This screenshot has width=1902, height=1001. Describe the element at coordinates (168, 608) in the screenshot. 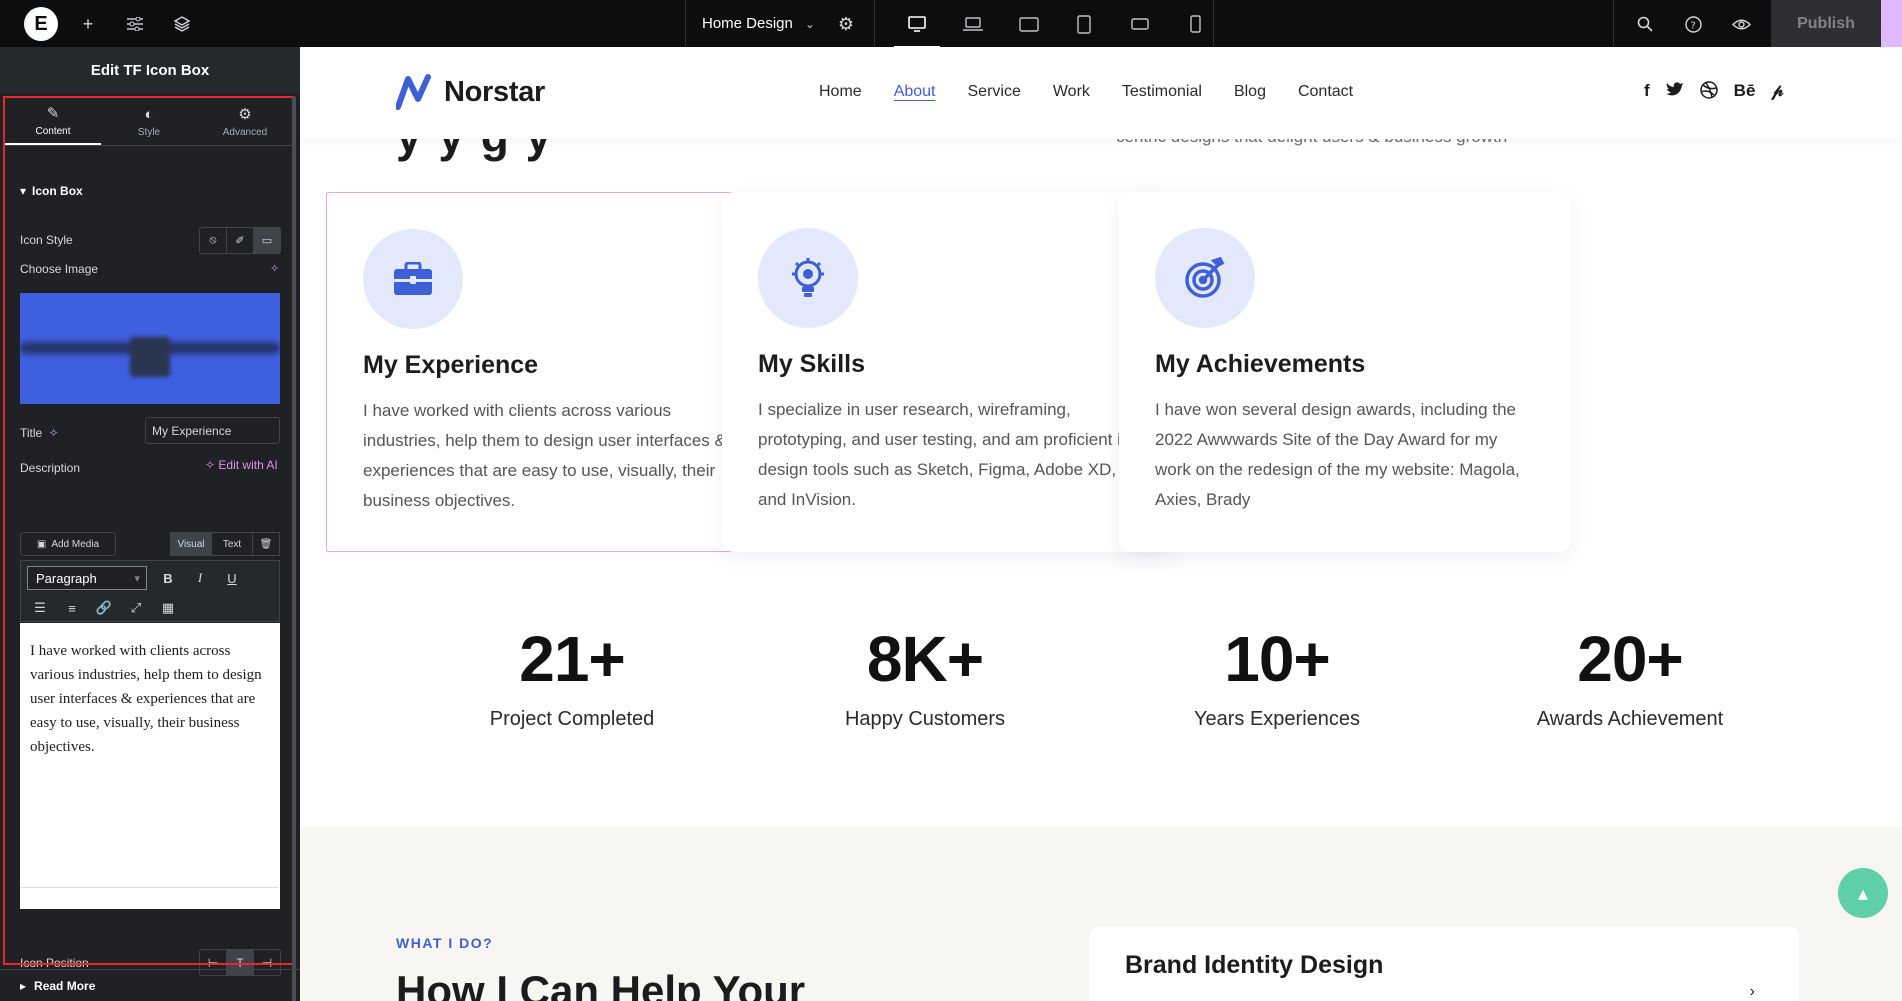

I see `toolbar-toggle-icon: ▦` at that location.